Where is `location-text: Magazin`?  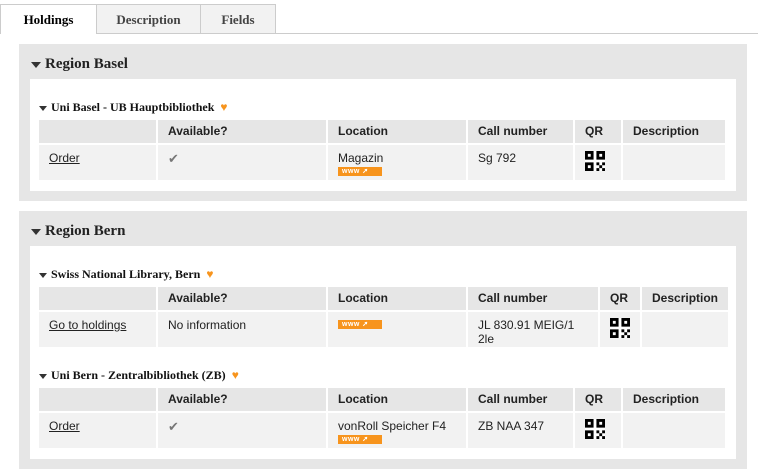
location-text: Magazin is located at coordinates (361, 158).